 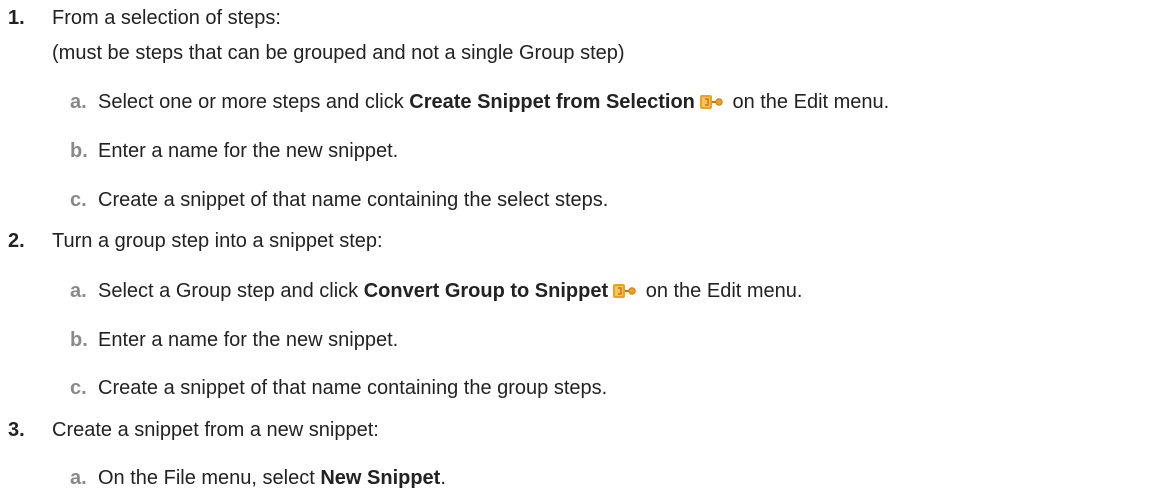 I want to click on step-number: 2., so click(x=16, y=241).